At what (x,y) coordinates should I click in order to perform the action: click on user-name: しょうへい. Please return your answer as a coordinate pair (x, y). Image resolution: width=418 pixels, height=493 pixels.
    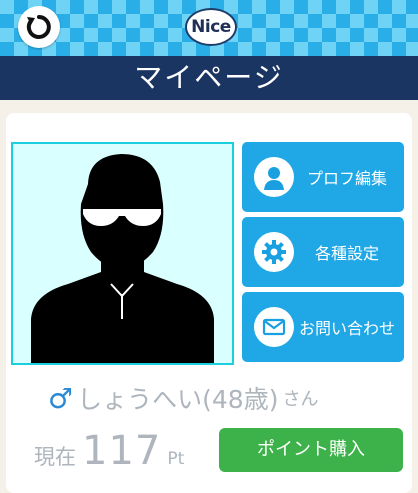
    Looking at the image, I should click on (140, 399).